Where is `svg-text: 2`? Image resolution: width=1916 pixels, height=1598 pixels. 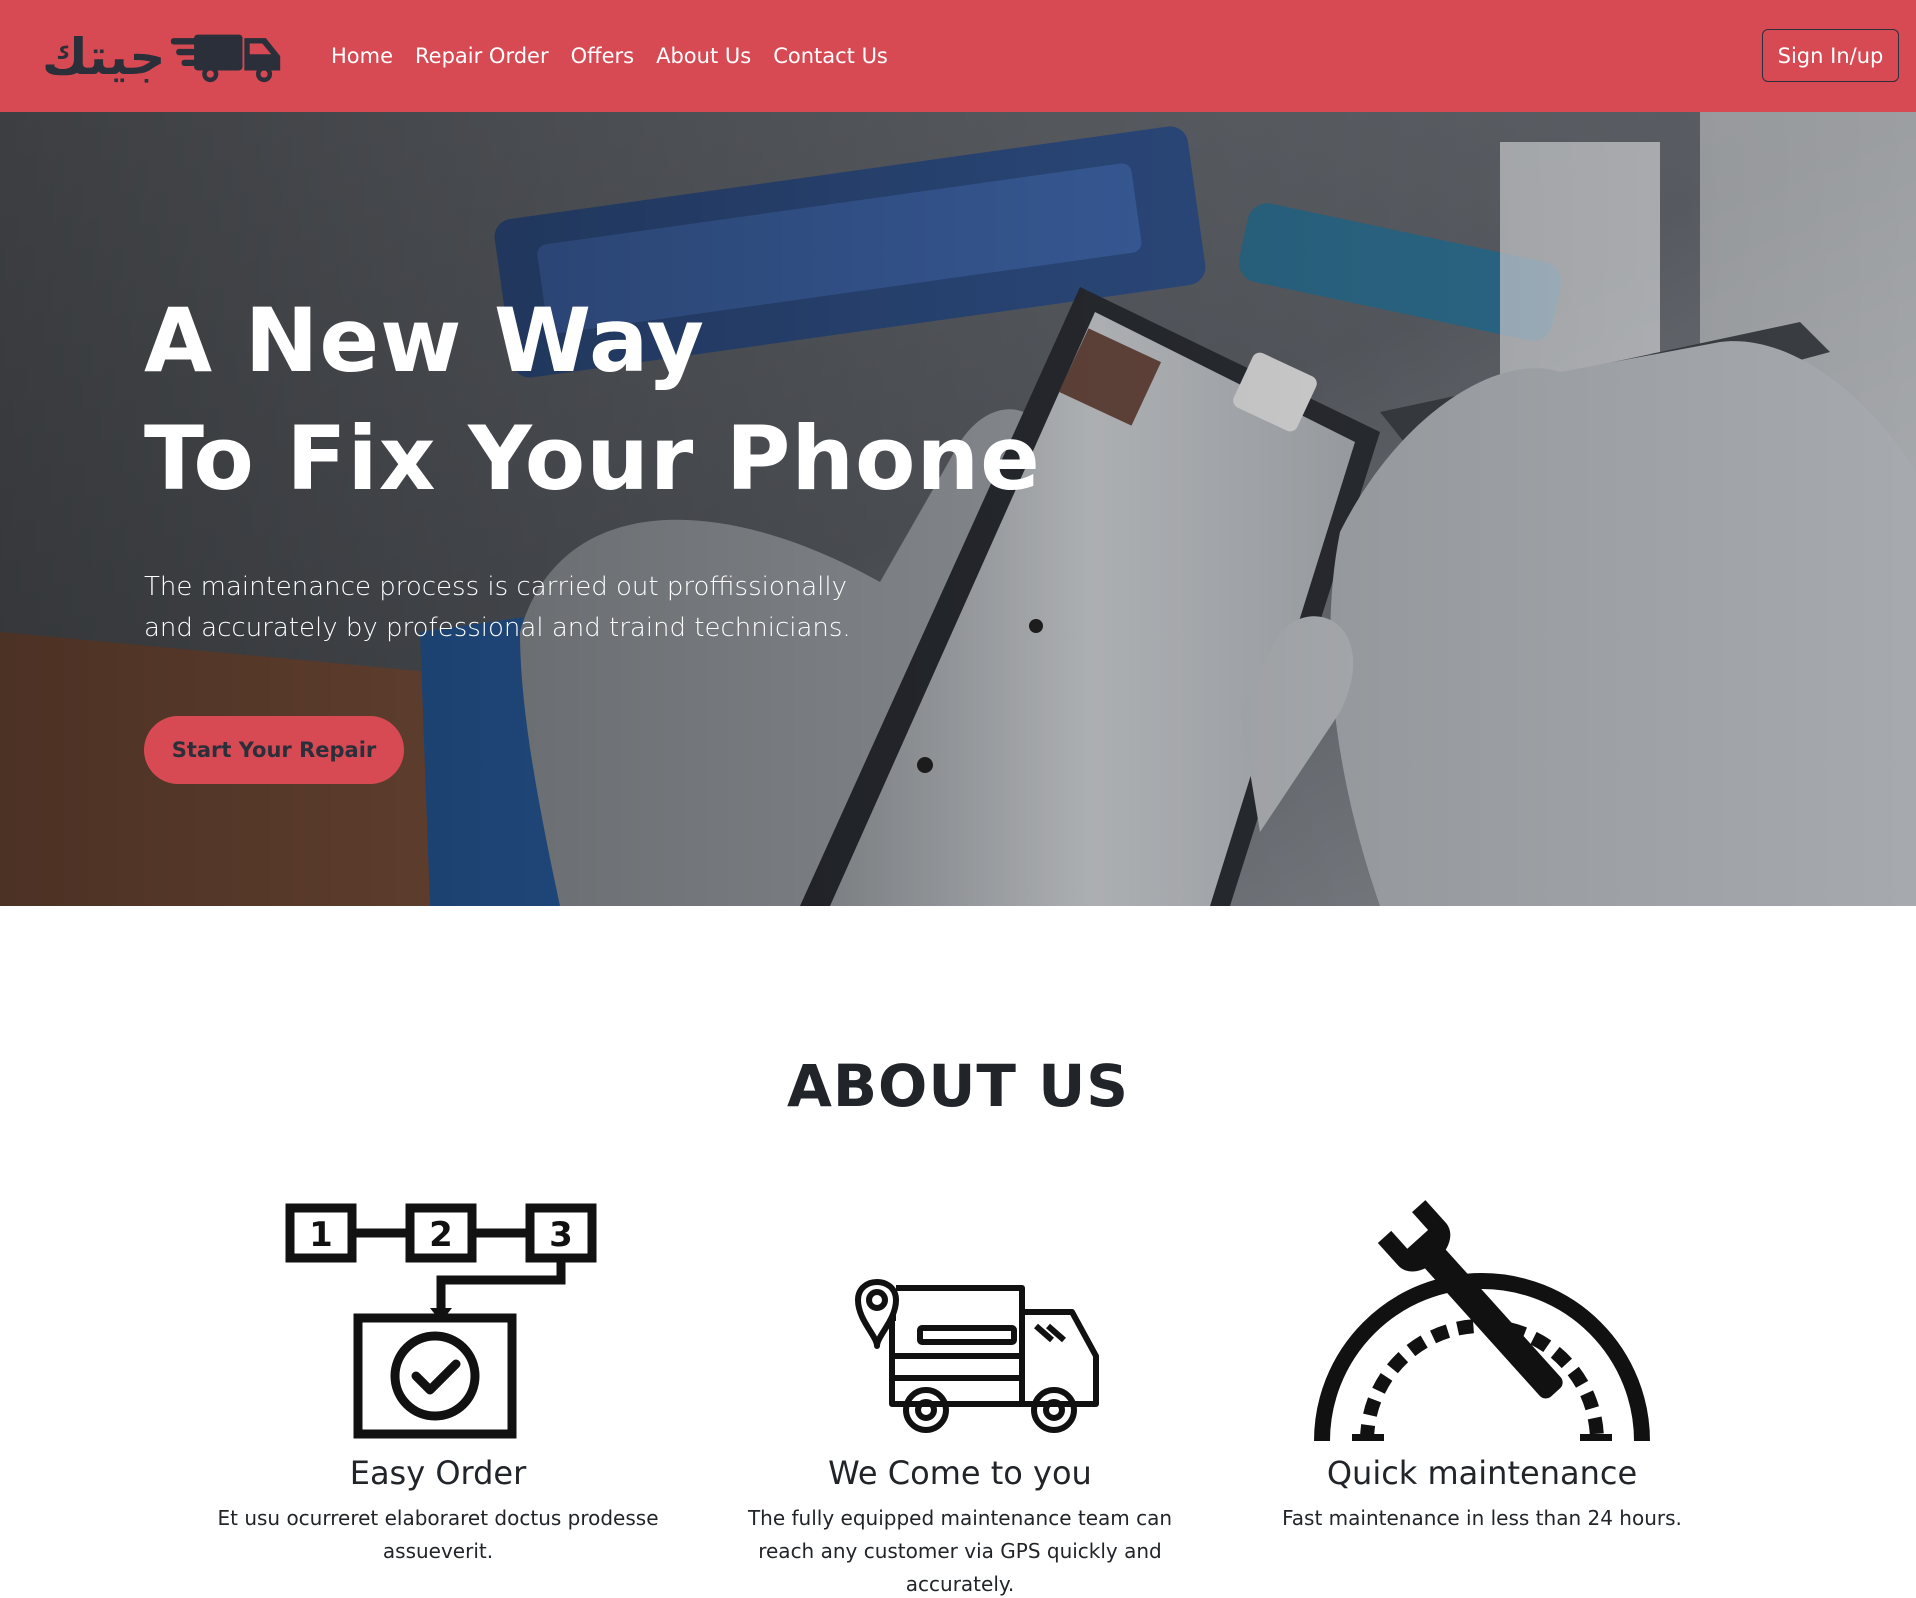
svg-text: 2 is located at coordinates (441, 1235).